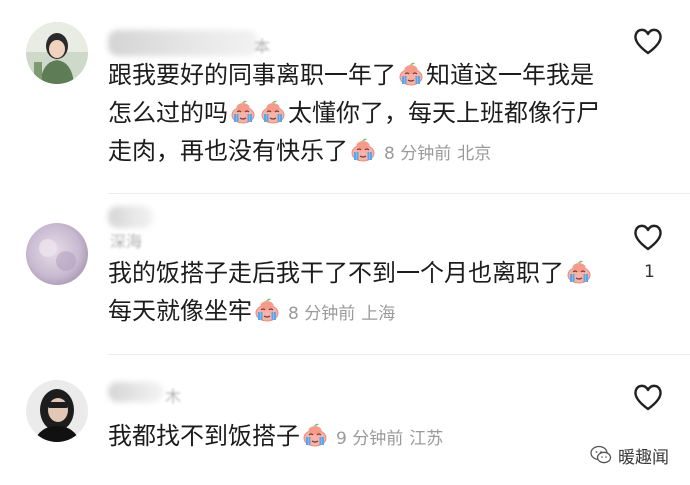 This screenshot has width=690, height=485. I want to click on username: 深海, so click(126, 241).